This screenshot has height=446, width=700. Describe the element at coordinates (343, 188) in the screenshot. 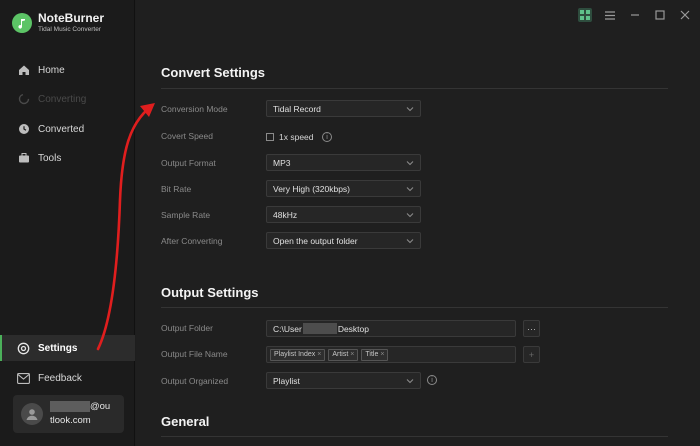

I see `bit-rate-select: Very High (320kbps)` at that location.